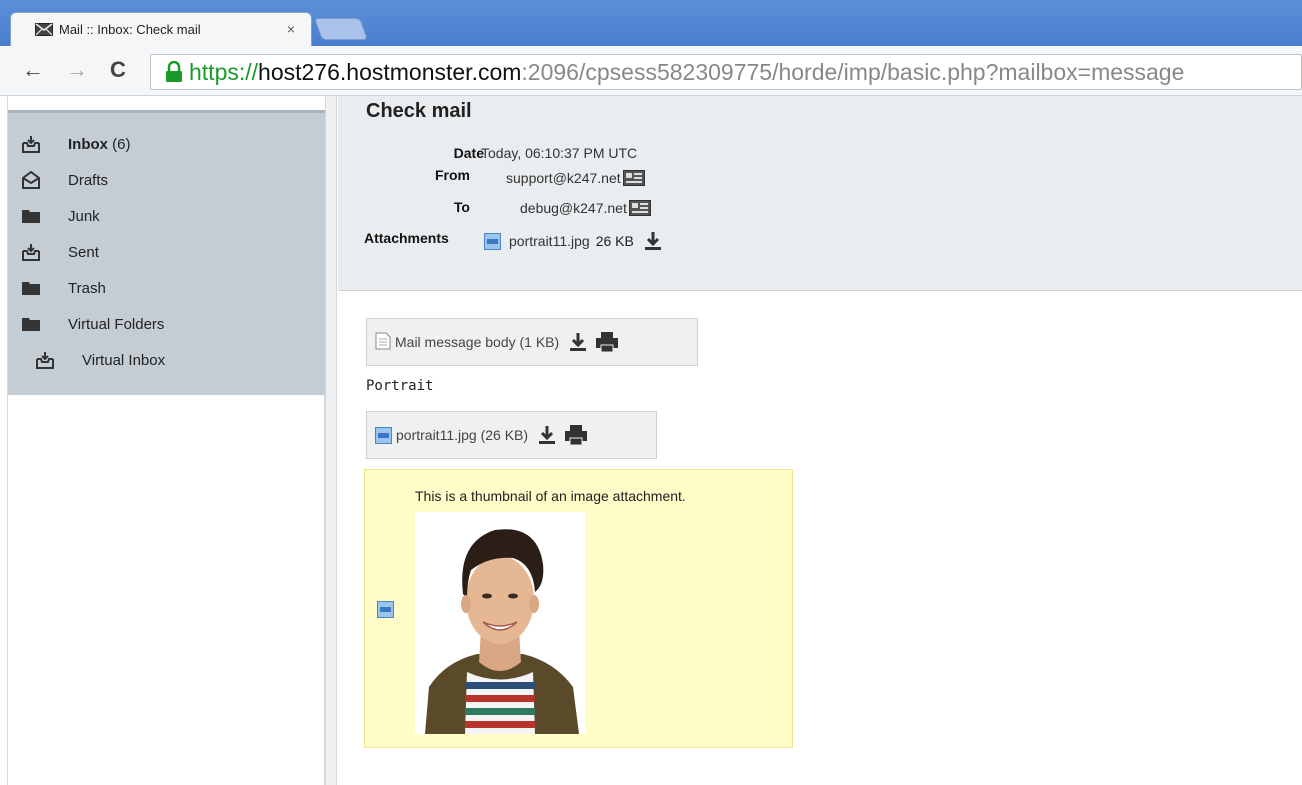 The image size is (1302, 785). What do you see at coordinates (60, 252) in the screenshot?
I see `sidebar-item-sent: Sent` at bounding box center [60, 252].